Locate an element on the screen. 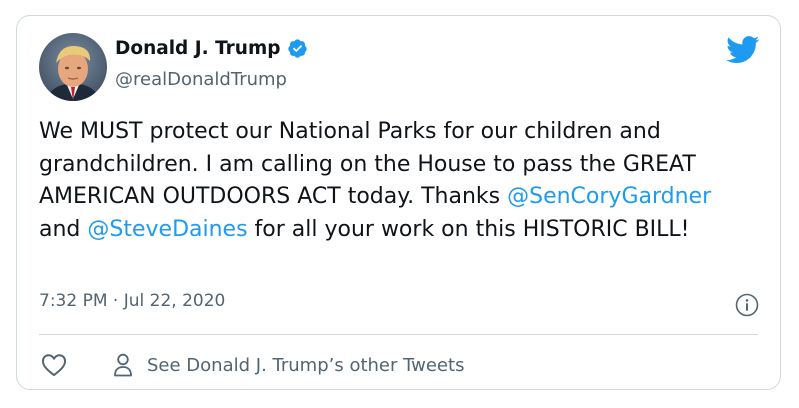 The height and width of the screenshot is (408, 799). avatar-image is located at coordinates (73, 67).